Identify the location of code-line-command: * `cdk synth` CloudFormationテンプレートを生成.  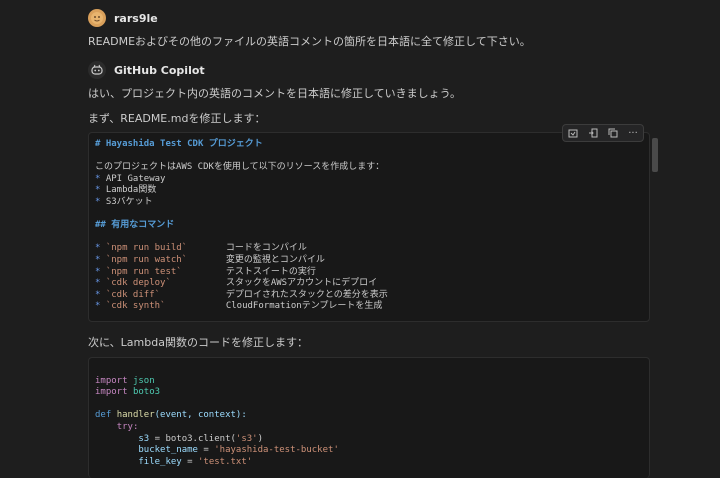
(239, 306).